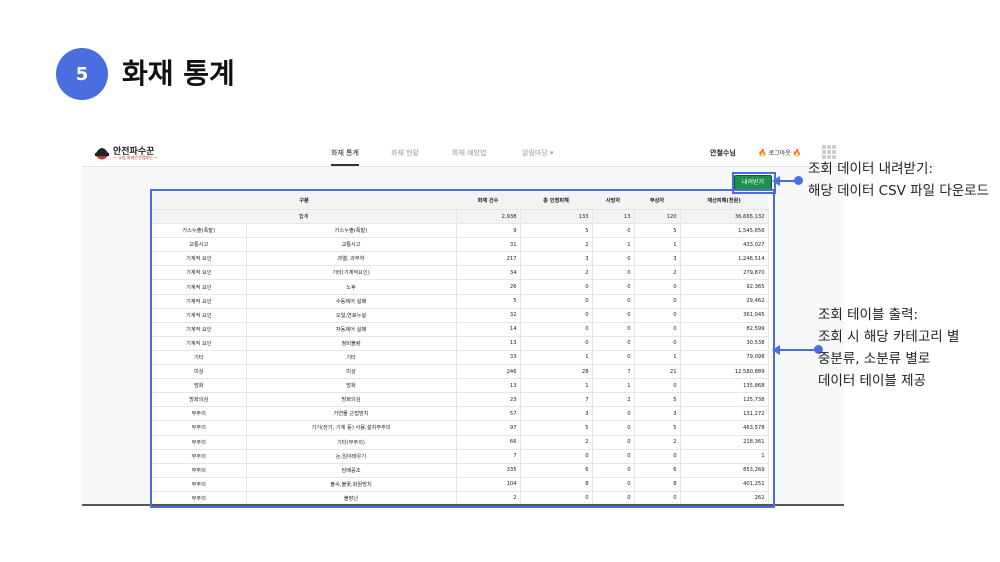 The width and height of the screenshot is (1000, 562). I want to click on step-number: 5, so click(82, 74).